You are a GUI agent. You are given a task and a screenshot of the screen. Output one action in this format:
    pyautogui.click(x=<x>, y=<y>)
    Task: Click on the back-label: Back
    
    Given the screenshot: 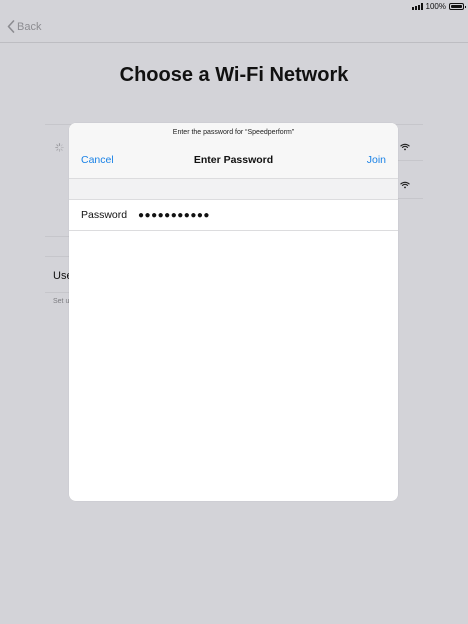 What is the action you would take?
    pyautogui.click(x=29, y=26)
    